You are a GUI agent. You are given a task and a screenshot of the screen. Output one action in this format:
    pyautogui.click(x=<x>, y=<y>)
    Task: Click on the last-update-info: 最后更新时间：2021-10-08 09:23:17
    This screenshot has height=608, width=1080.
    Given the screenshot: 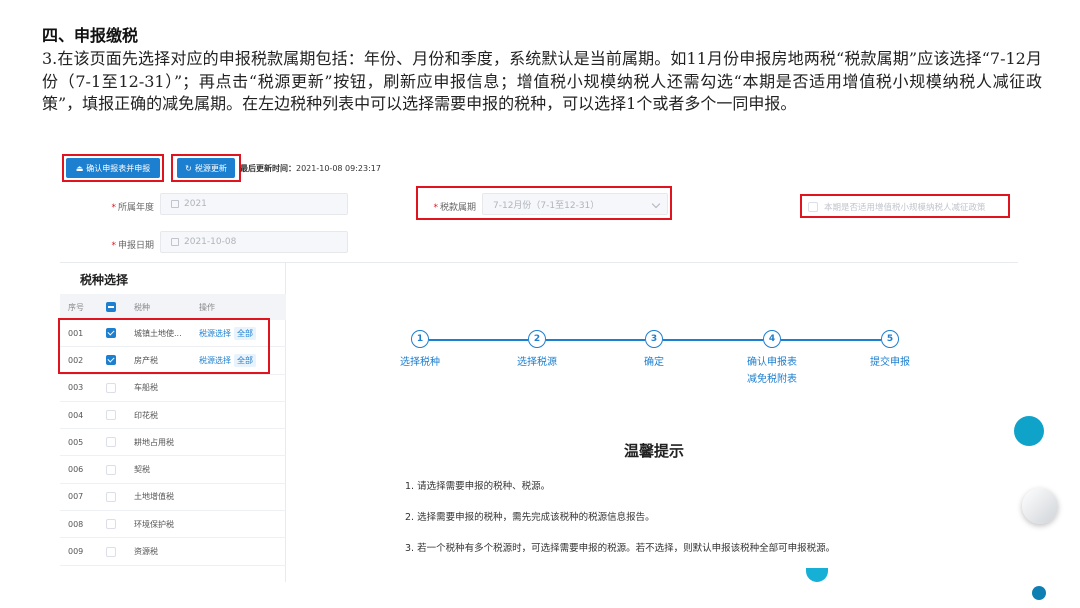 What is the action you would take?
    pyautogui.click(x=310, y=168)
    